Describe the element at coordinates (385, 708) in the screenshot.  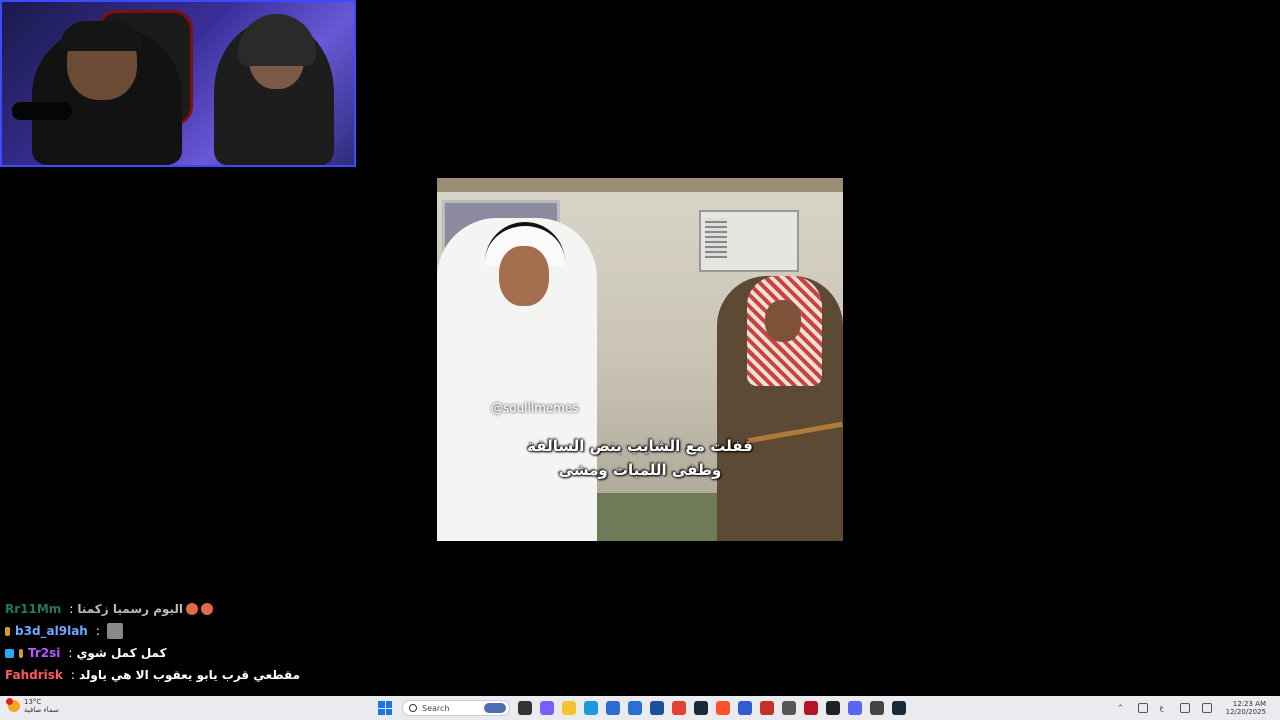
I see `windows-start-icon` at that location.